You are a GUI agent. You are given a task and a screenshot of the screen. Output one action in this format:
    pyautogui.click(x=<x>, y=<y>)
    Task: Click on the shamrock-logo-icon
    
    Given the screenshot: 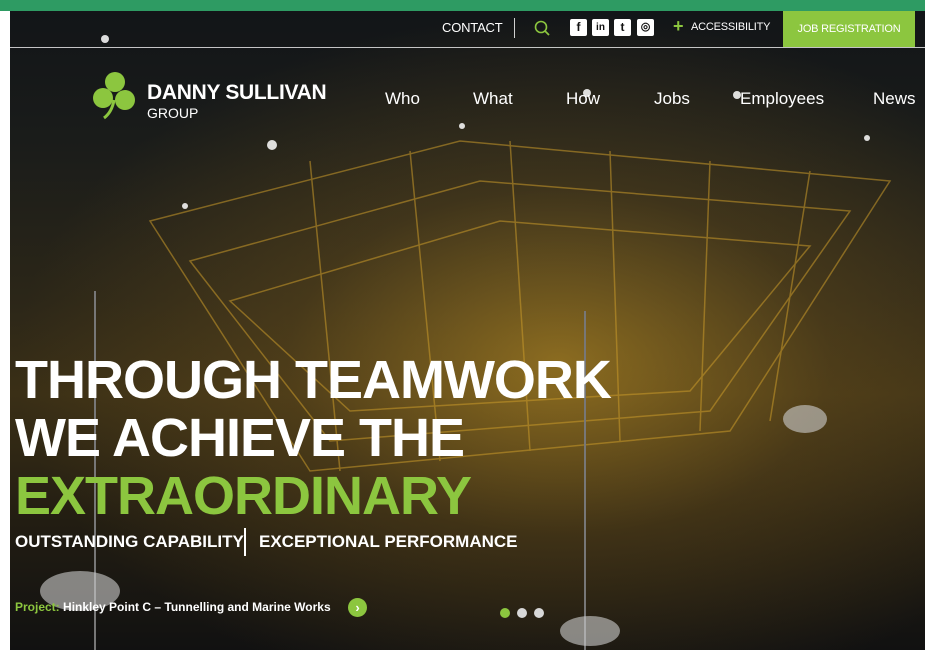 What is the action you would take?
    pyautogui.click(x=115, y=95)
    